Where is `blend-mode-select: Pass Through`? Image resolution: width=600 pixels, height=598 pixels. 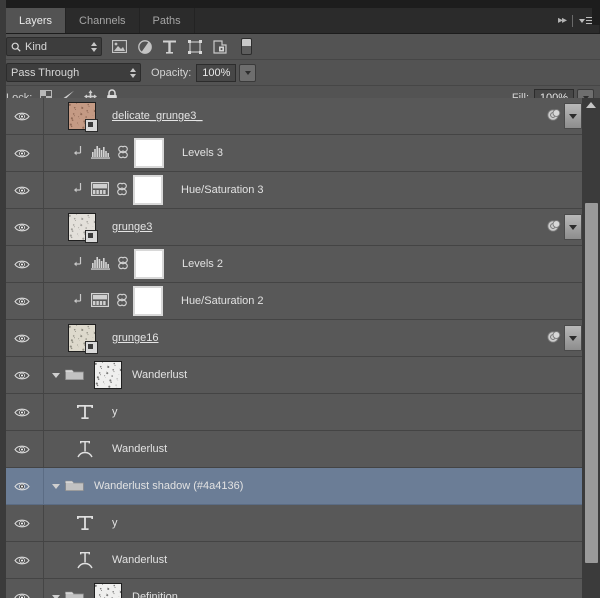
blend-mode-select: Pass Through is located at coordinates (73, 72).